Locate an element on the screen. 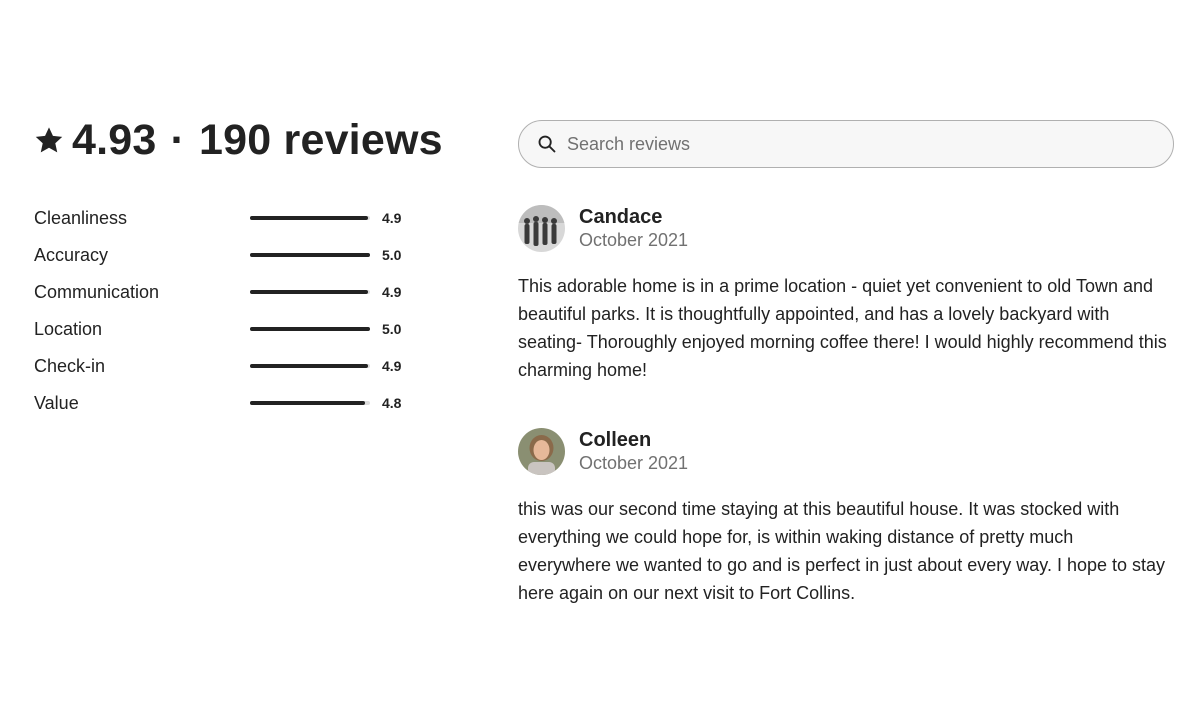  reviews-summary-header: 4.93 · 190 reviews is located at coordinates (238, 140).